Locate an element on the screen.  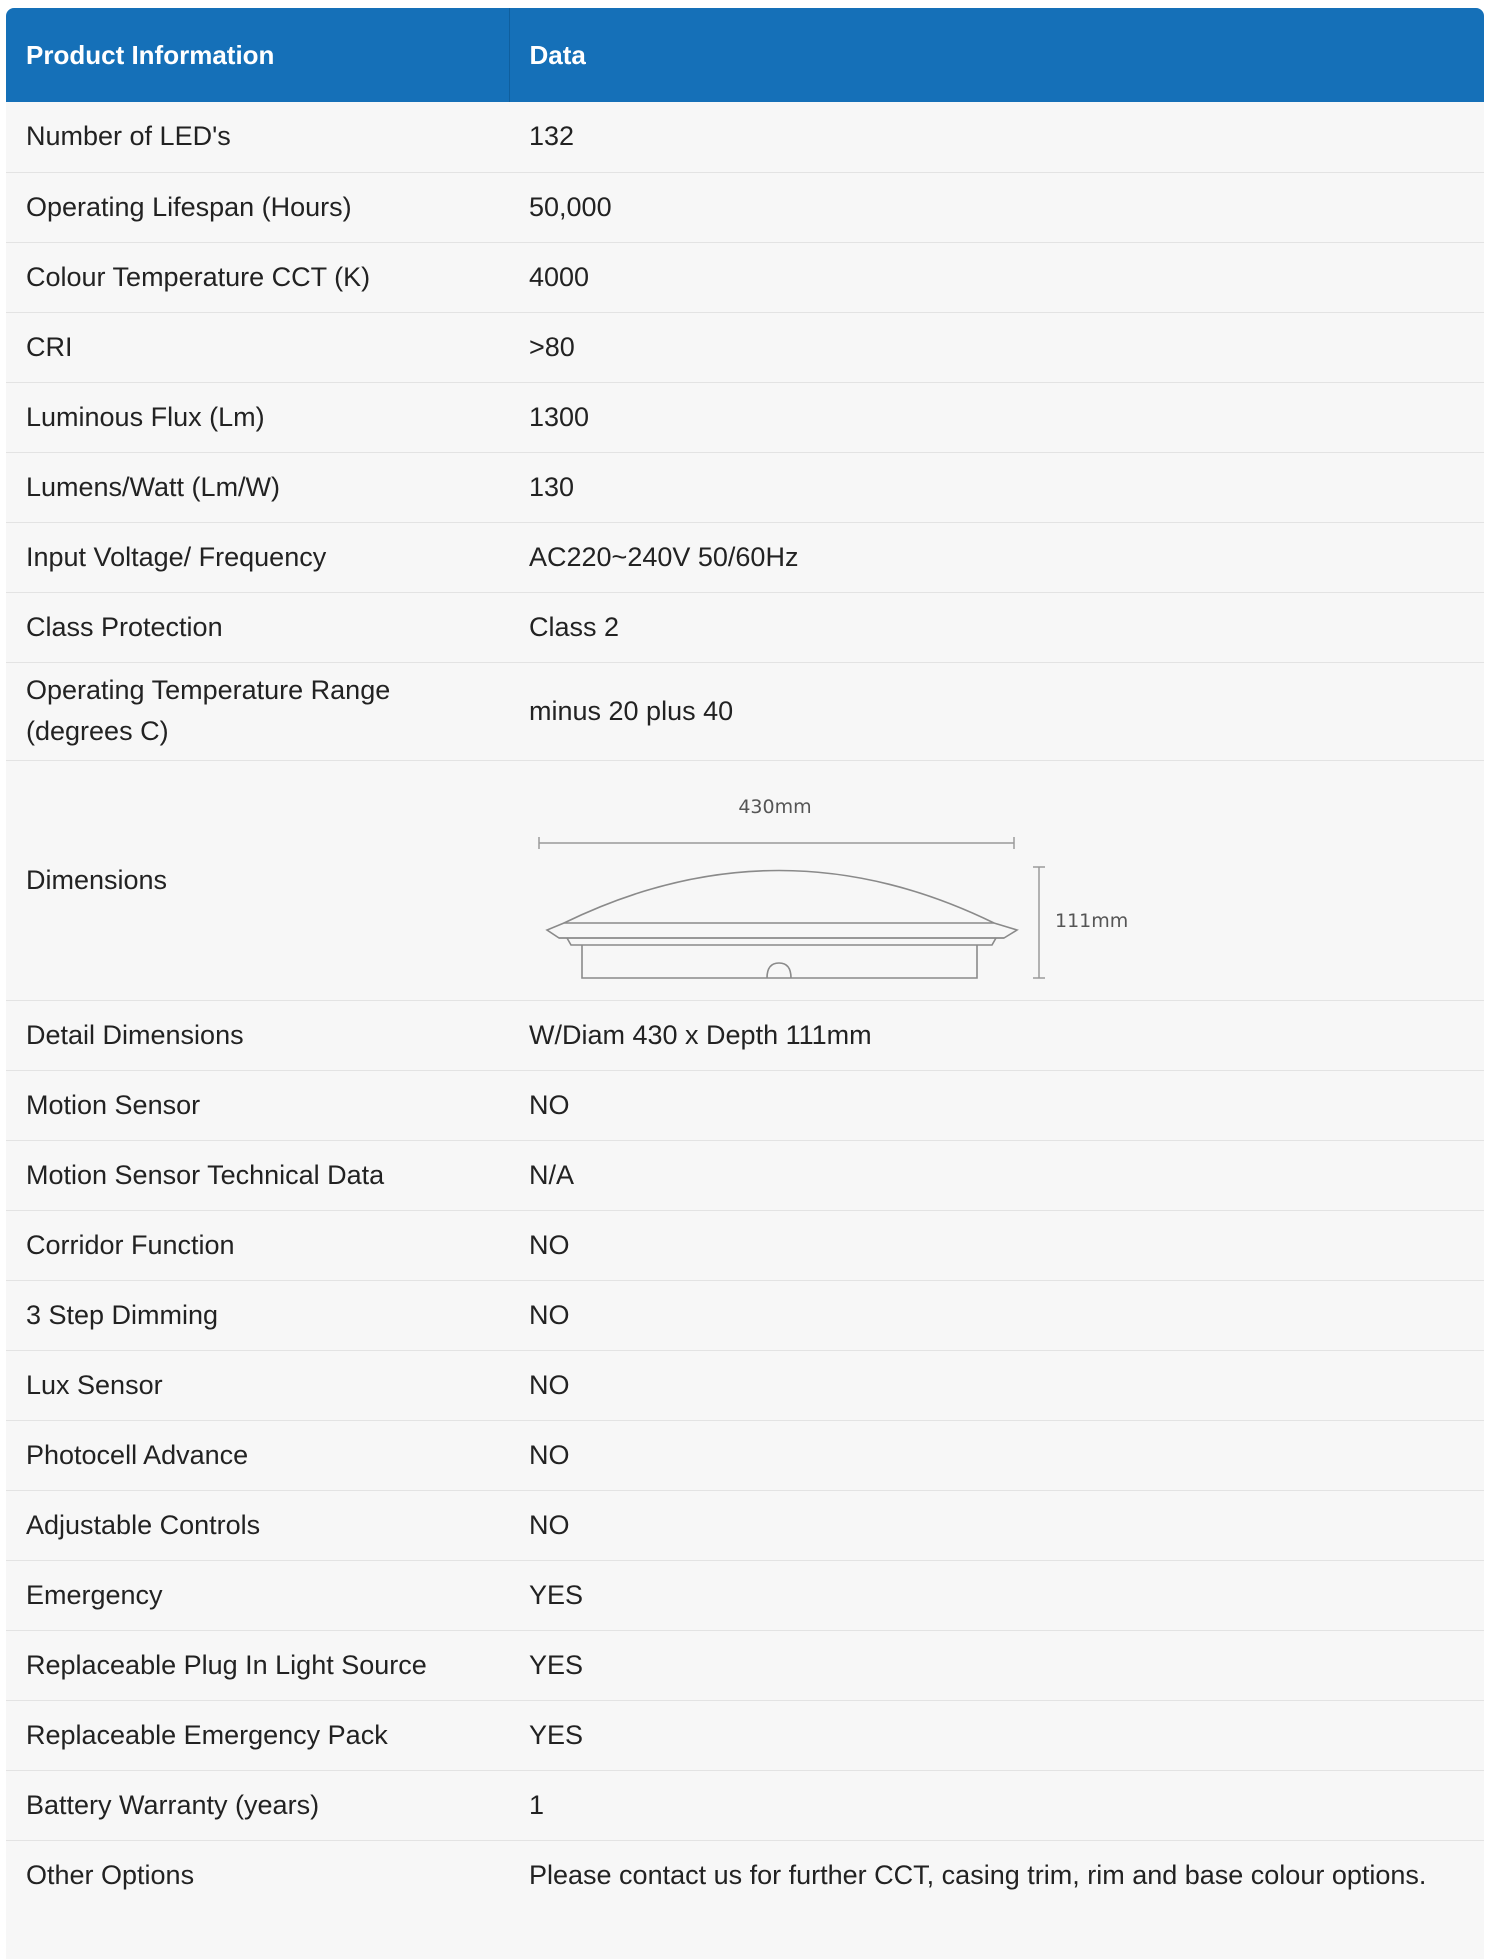
header-data: Data is located at coordinates (557, 54).